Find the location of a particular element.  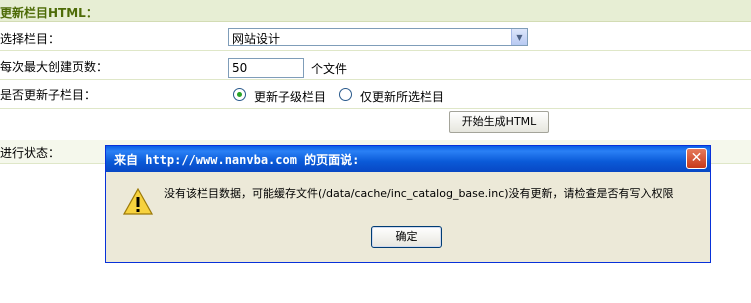

warning-icon is located at coordinates (138, 201).